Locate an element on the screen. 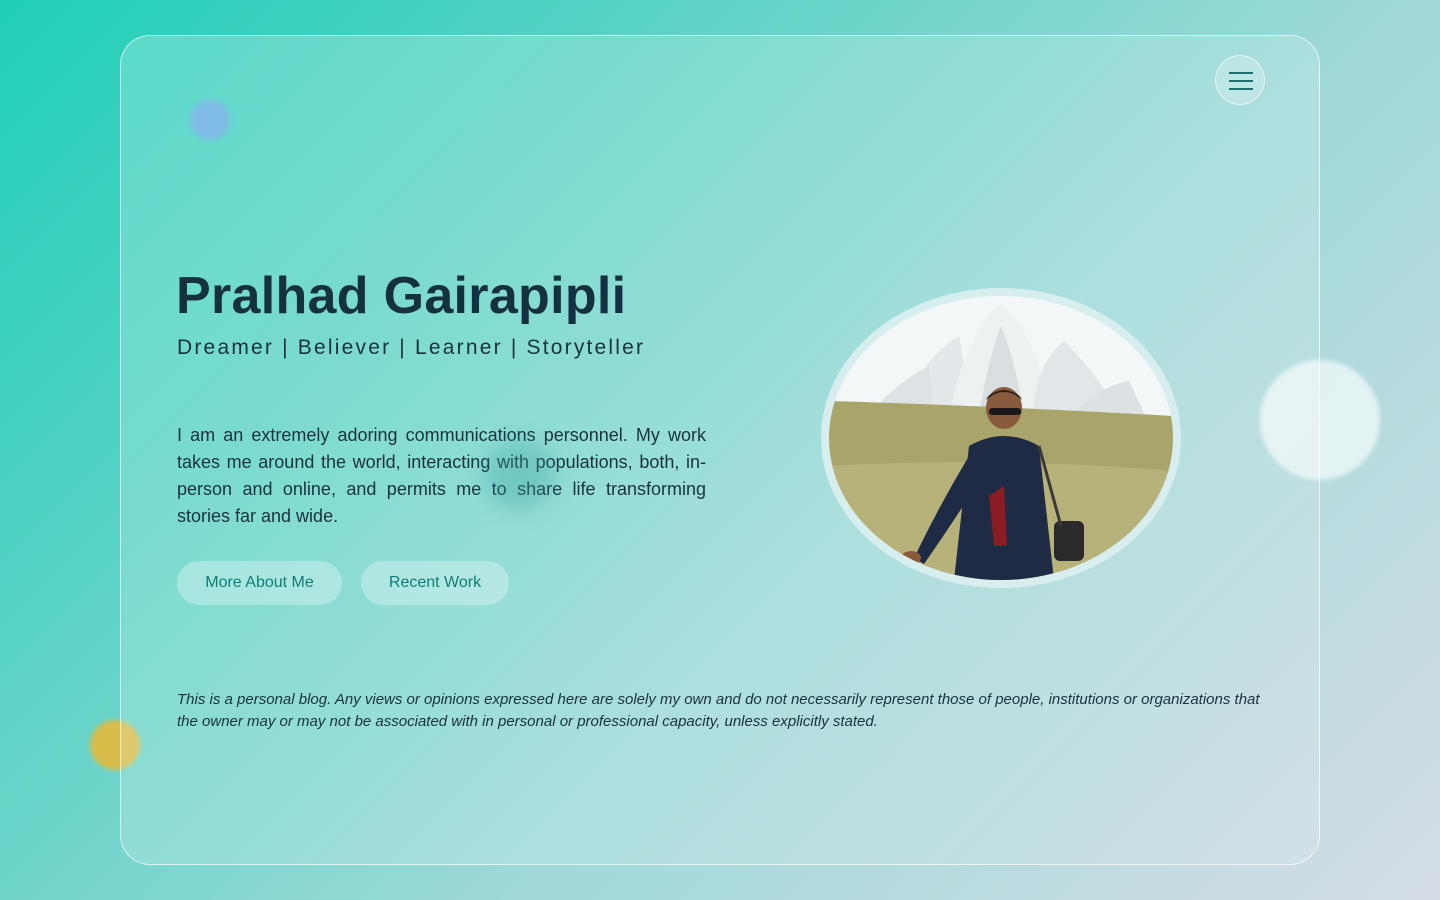 This screenshot has width=1440, height=900. profile-photo-frame is located at coordinates (1001, 438).